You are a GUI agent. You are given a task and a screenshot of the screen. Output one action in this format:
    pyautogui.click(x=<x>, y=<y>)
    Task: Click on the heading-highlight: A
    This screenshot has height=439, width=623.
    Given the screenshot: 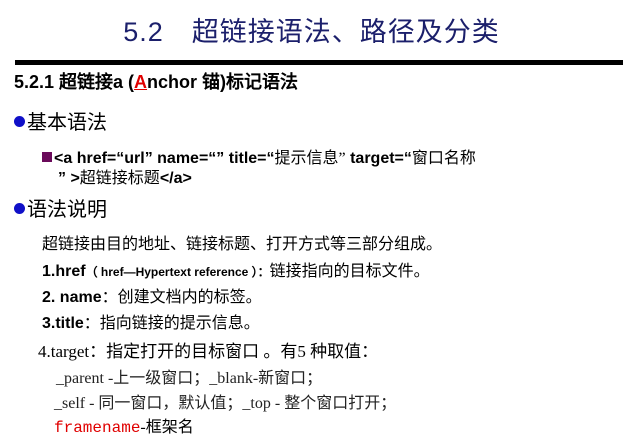 What is the action you would take?
    pyautogui.click(x=141, y=82)
    